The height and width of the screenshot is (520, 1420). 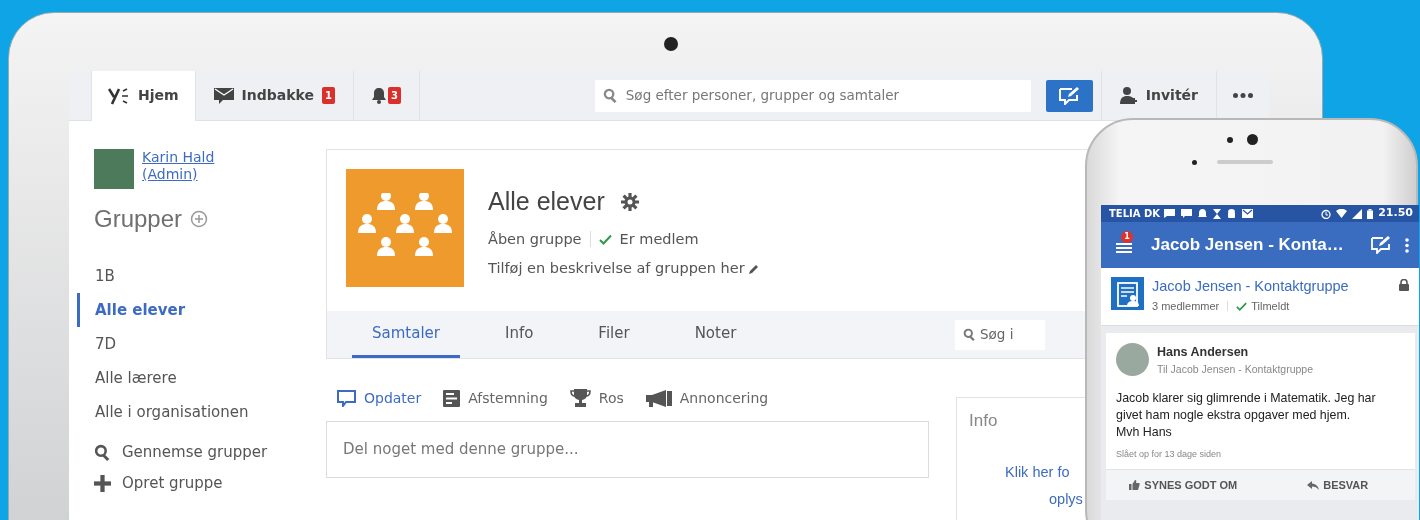 I want to click on pencil-icon, so click(x=753, y=269).